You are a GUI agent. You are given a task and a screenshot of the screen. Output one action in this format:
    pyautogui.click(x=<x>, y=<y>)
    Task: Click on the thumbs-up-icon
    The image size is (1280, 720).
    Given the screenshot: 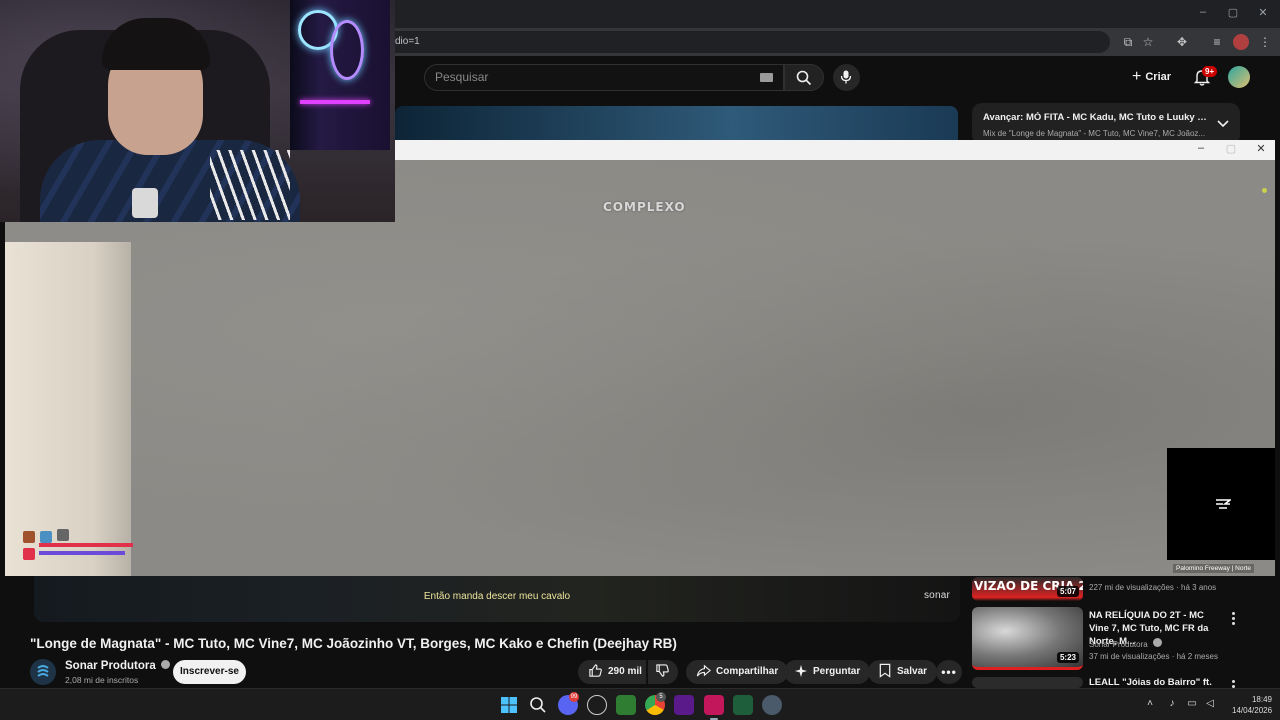 What is the action you would take?
    pyautogui.click(x=595, y=670)
    